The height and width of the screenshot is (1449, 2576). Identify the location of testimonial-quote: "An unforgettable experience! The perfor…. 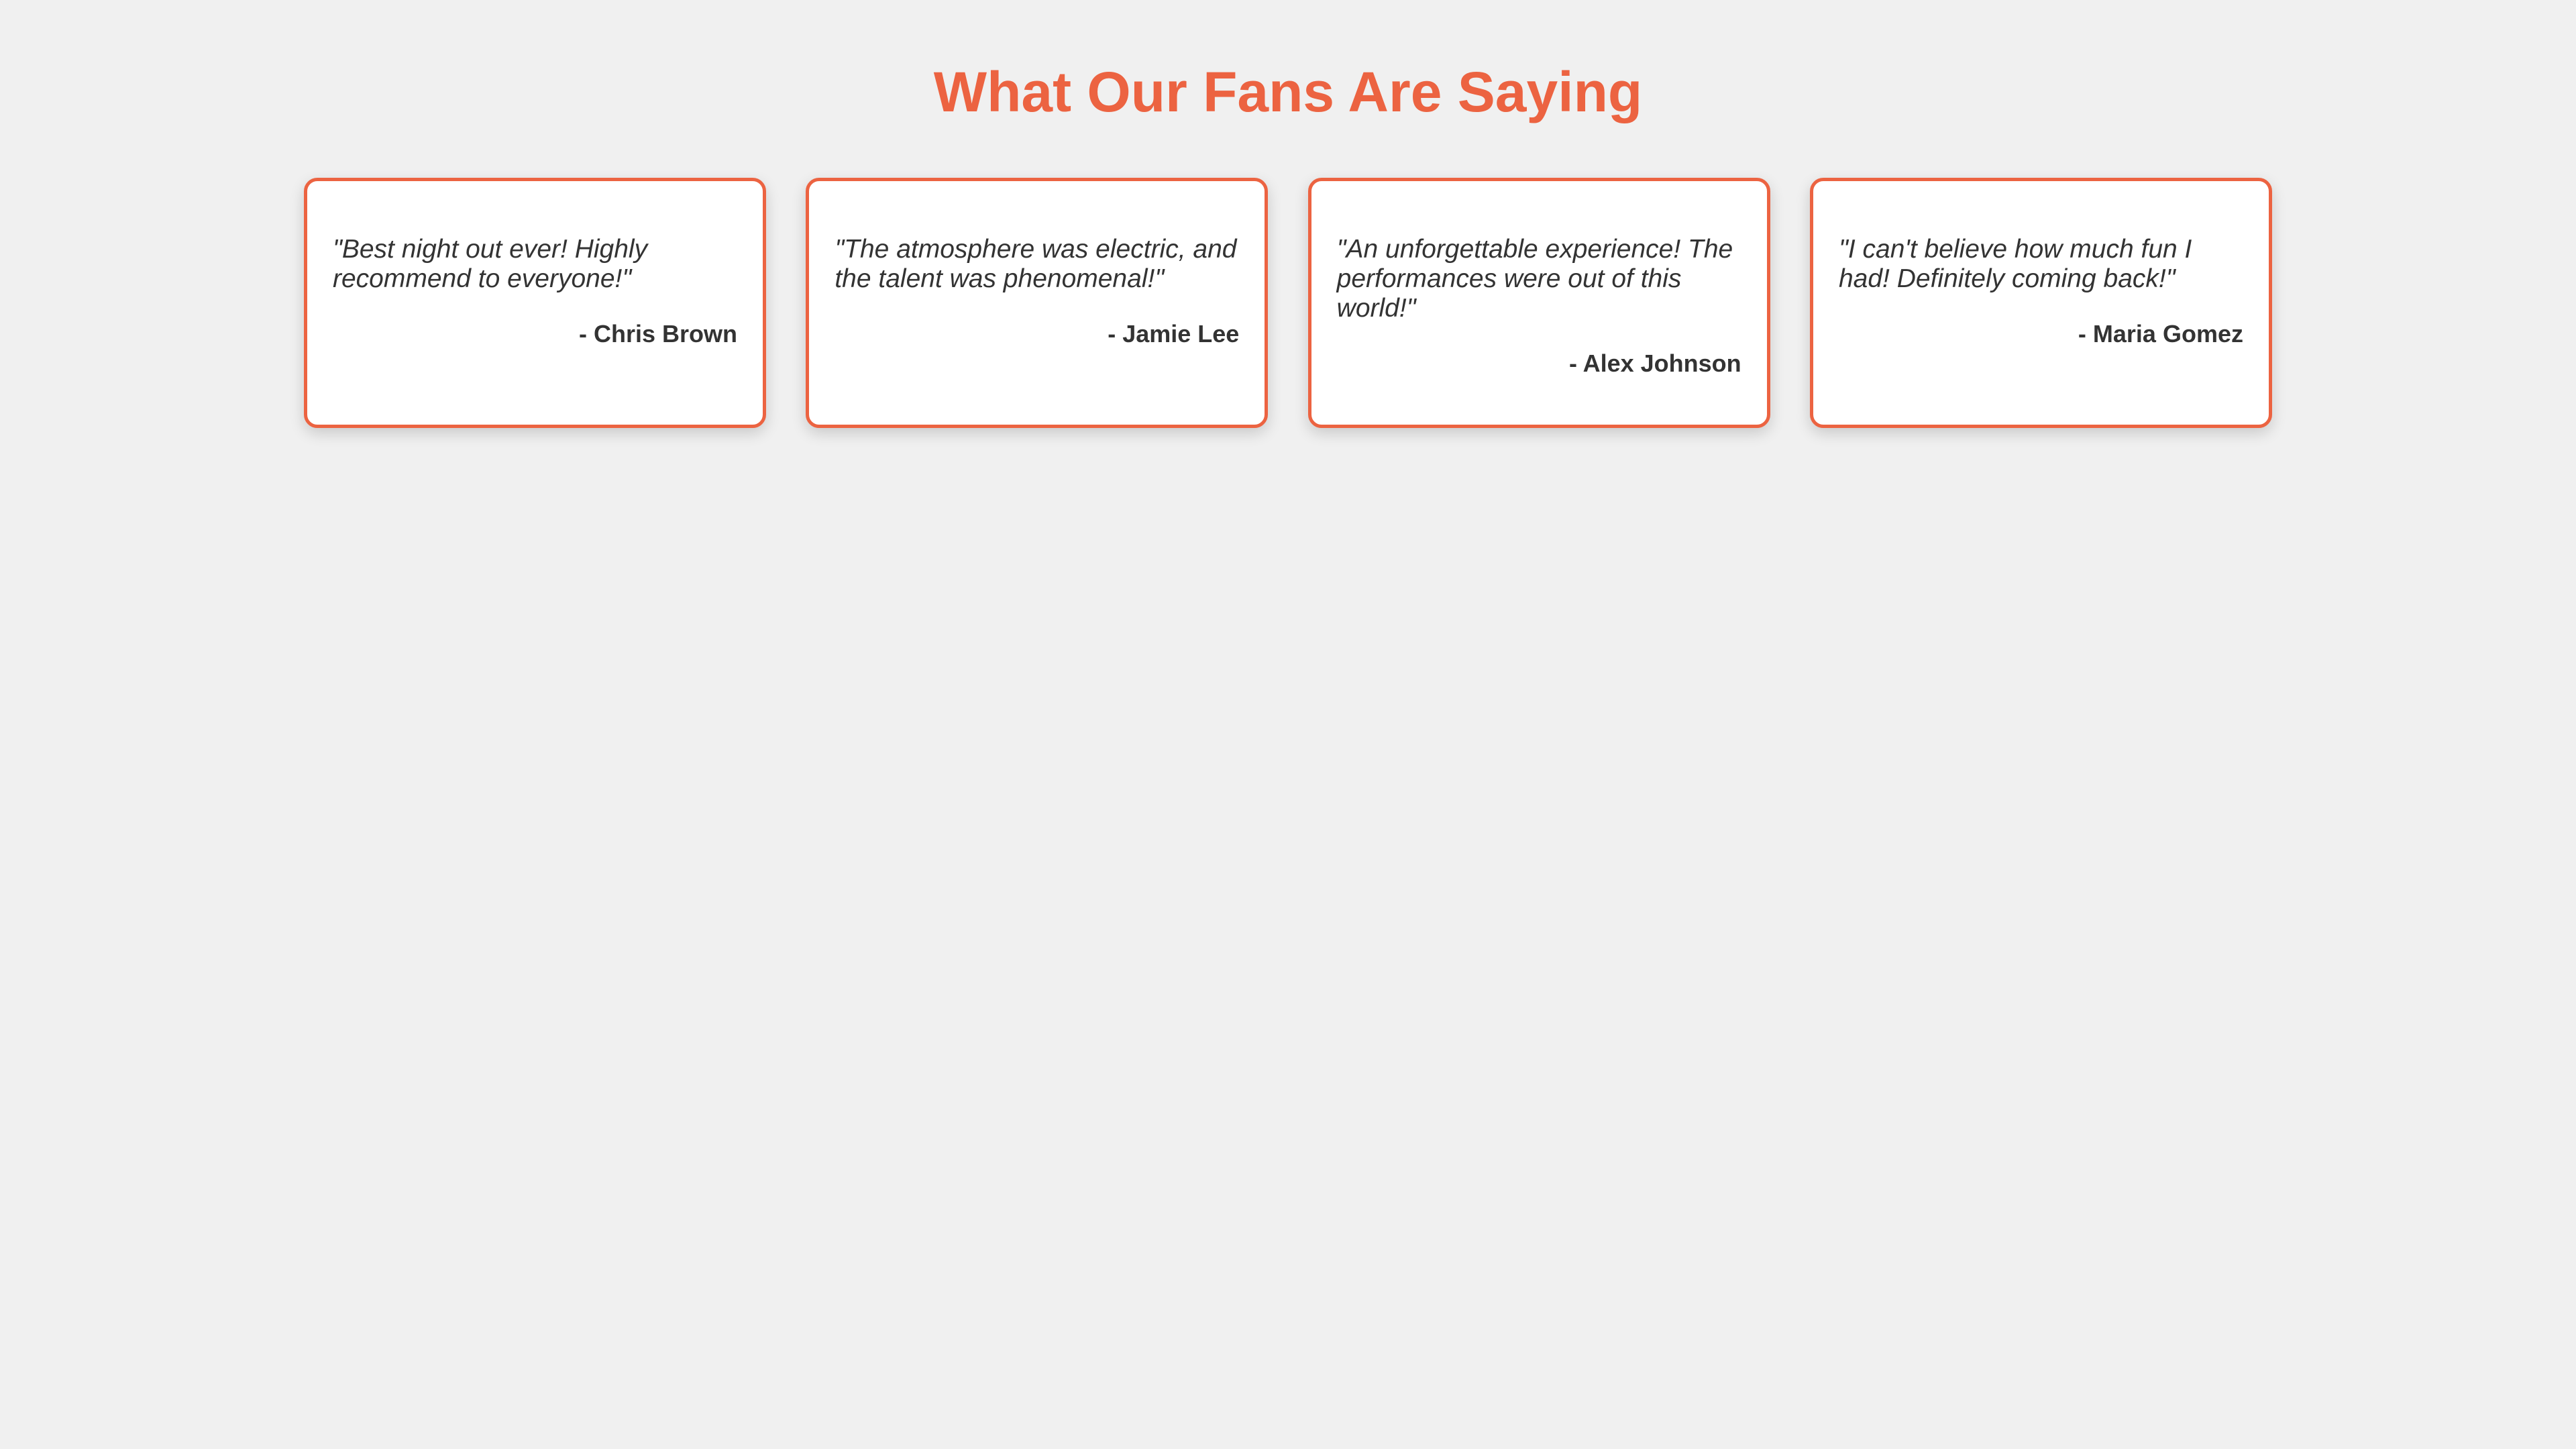
(1534, 279).